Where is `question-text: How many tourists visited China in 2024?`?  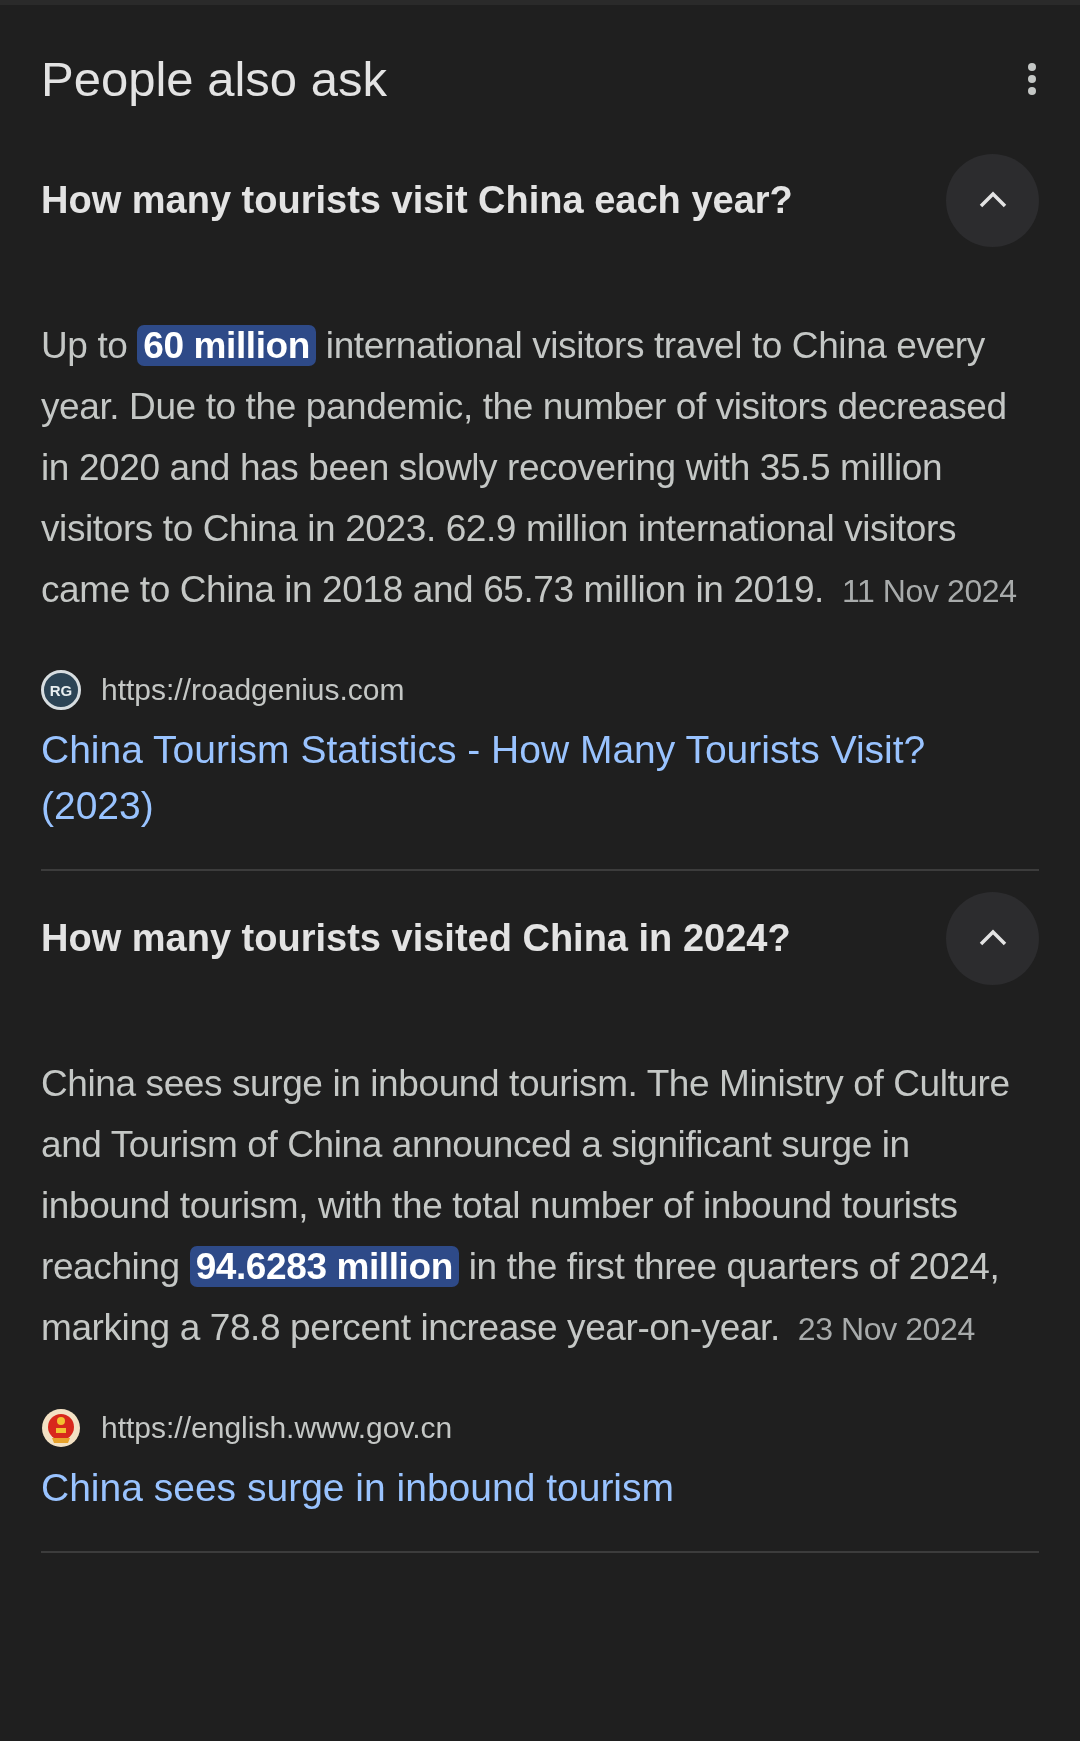
question-text: How many tourists visited China in 2024? is located at coordinates (416, 938).